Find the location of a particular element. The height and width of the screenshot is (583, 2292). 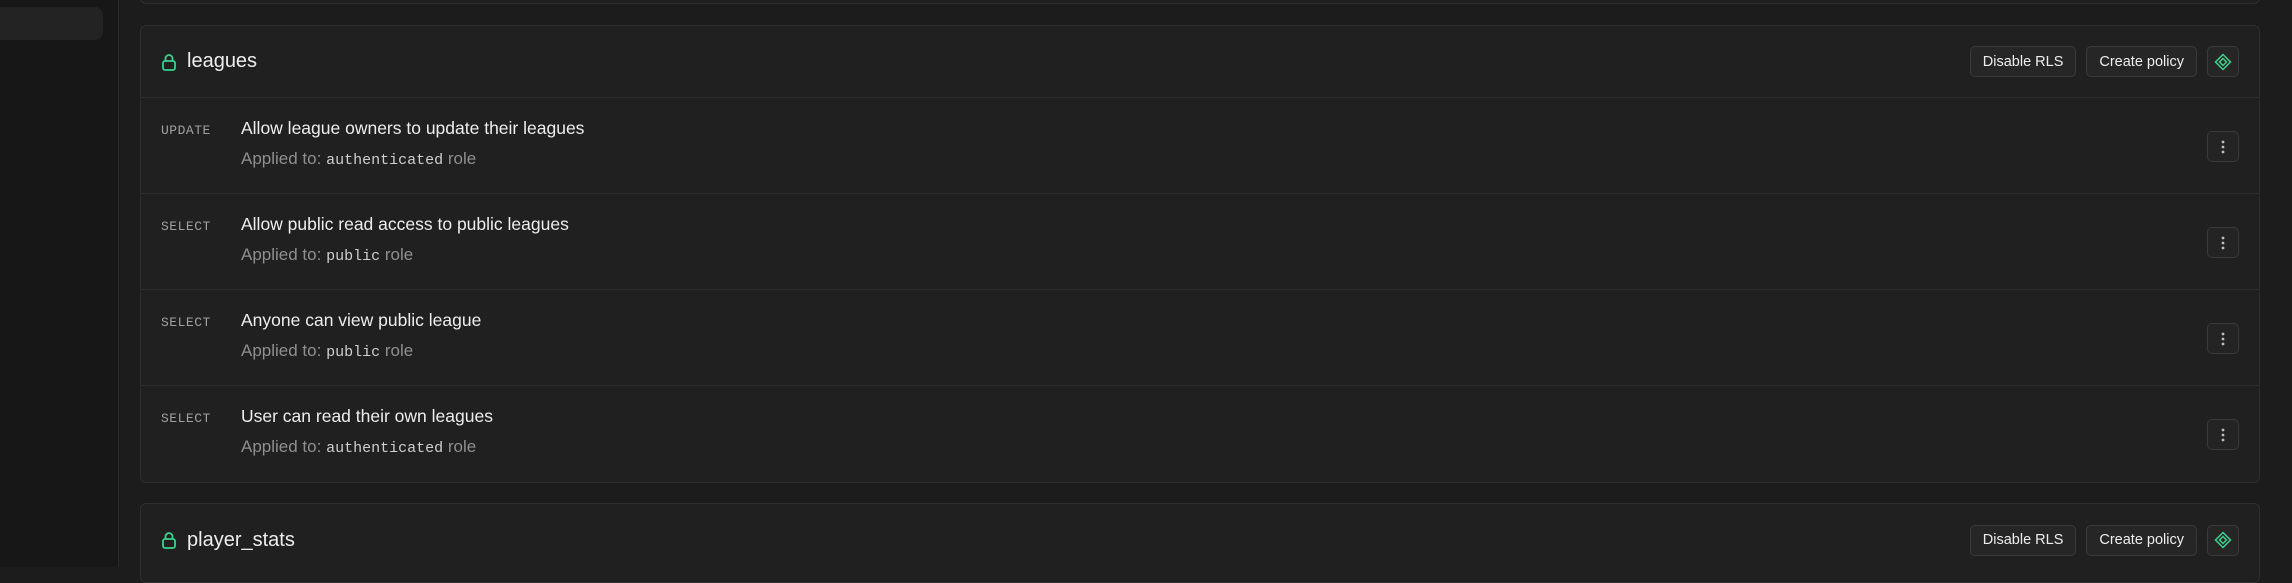

sidebar-item-active is located at coordinates (51, 23).